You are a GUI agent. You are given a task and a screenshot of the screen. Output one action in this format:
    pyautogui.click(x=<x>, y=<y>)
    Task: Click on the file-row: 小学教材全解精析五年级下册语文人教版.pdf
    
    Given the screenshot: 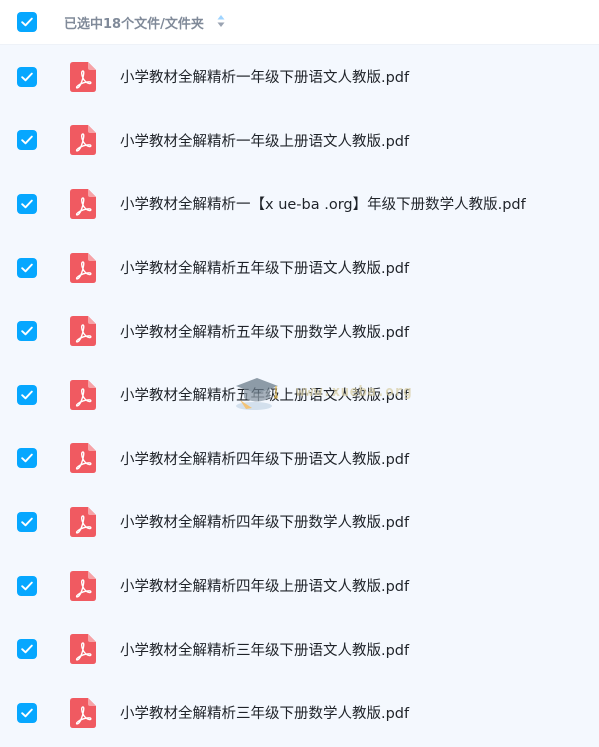 What is the action you would take?
    pyautogui.click(x=299, y=268)
    